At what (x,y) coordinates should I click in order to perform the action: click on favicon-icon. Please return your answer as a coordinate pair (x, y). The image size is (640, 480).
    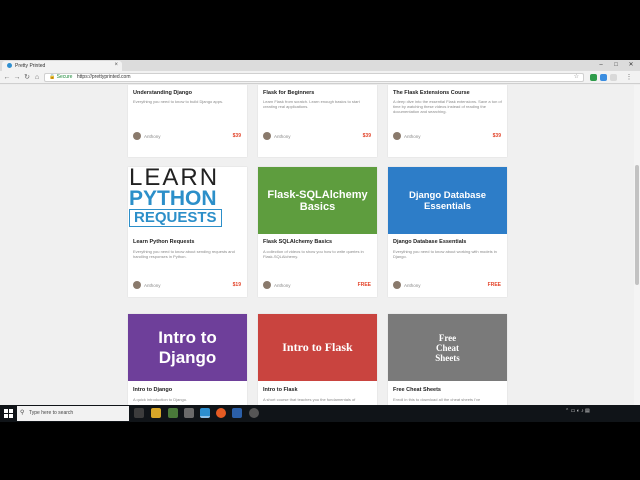
    Looking at the image, I should click on (9, 65).